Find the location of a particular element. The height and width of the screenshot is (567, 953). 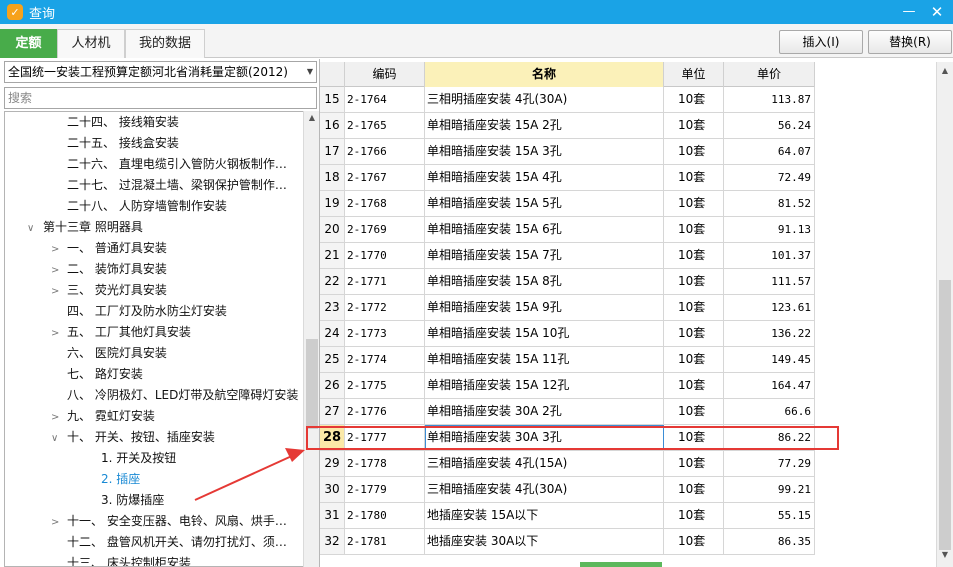

bottom-handle is located at coordinates (621, 564).